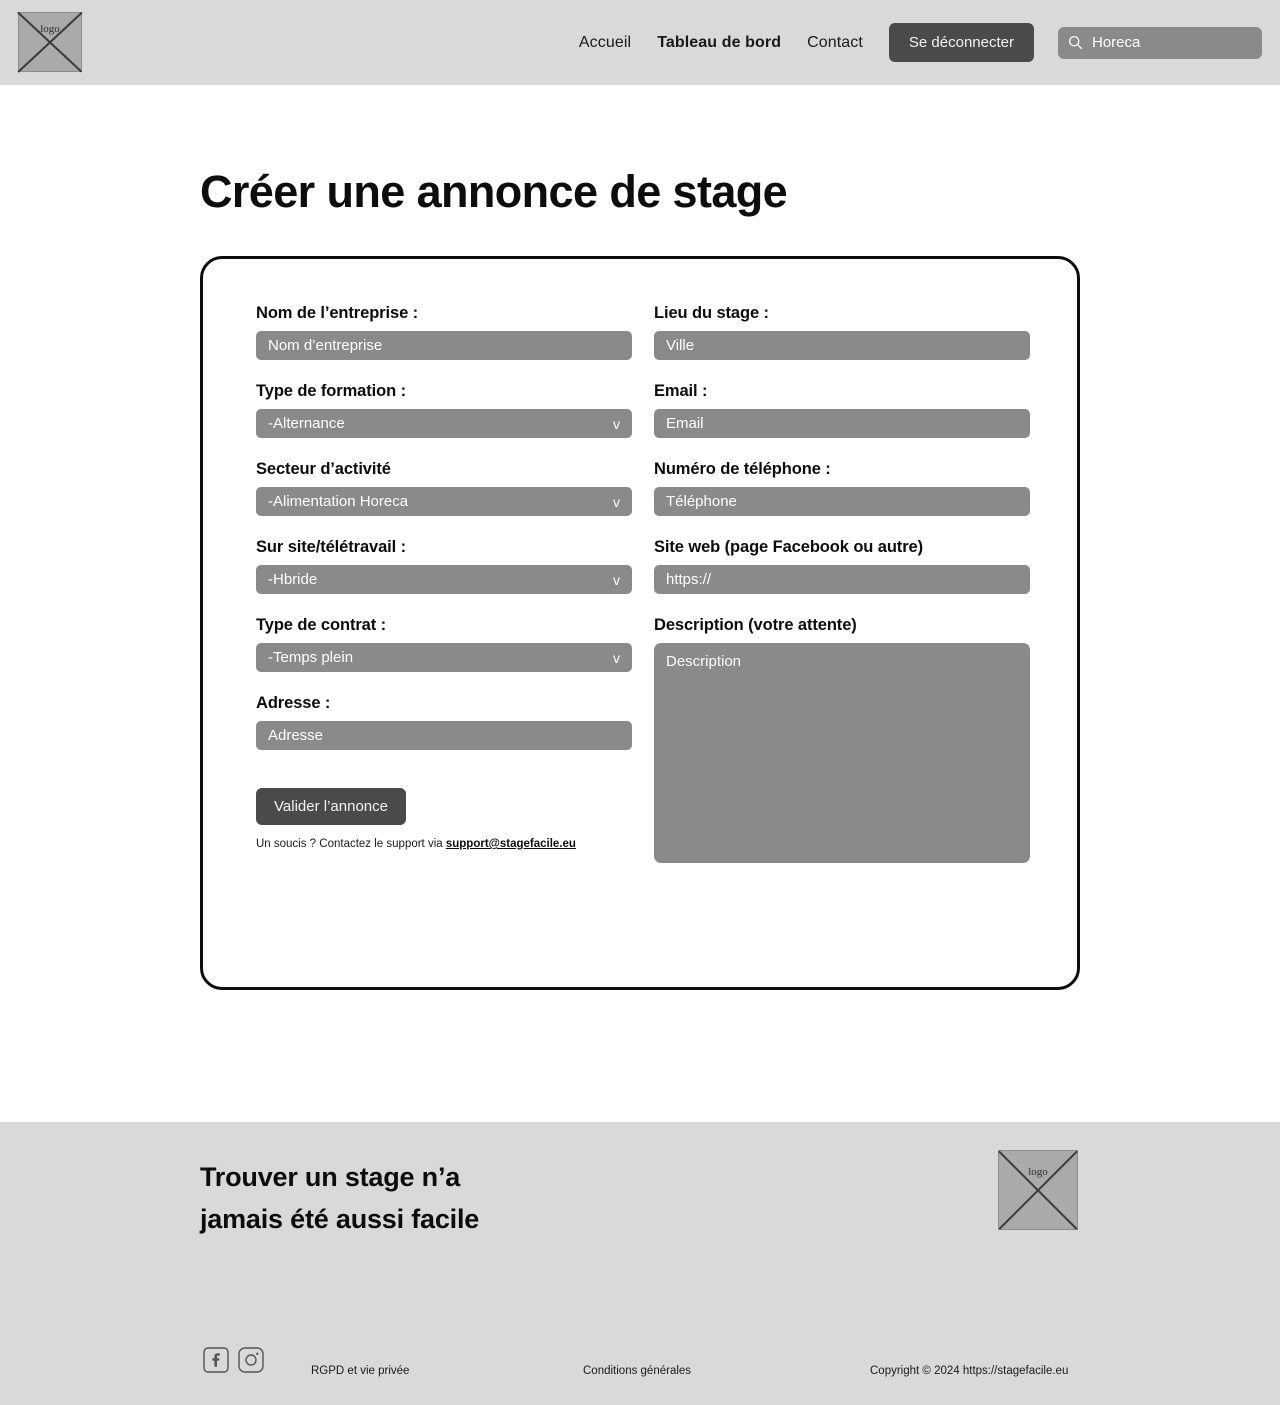 The height and width of the screenshot is (1405, 1280). I want to click on label-email: Email :, so click(681, 391).